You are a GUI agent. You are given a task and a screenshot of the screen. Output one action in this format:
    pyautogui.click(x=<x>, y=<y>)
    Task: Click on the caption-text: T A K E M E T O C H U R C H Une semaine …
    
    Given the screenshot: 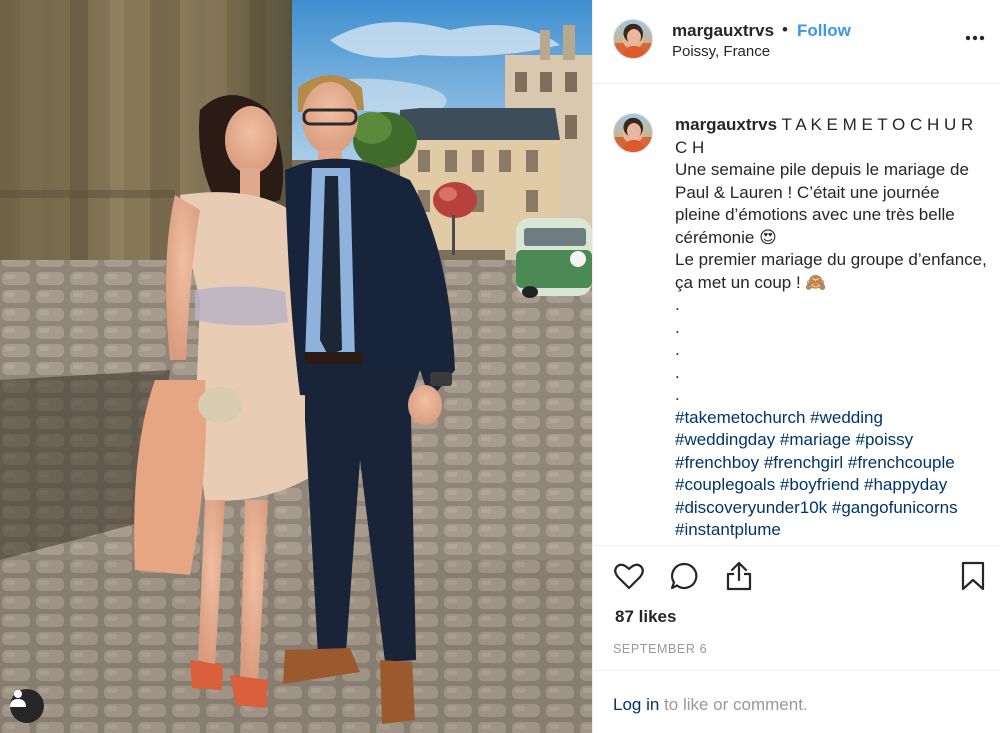 What is the action you would take?
    pyautogui.click(x=831, y=259)
    